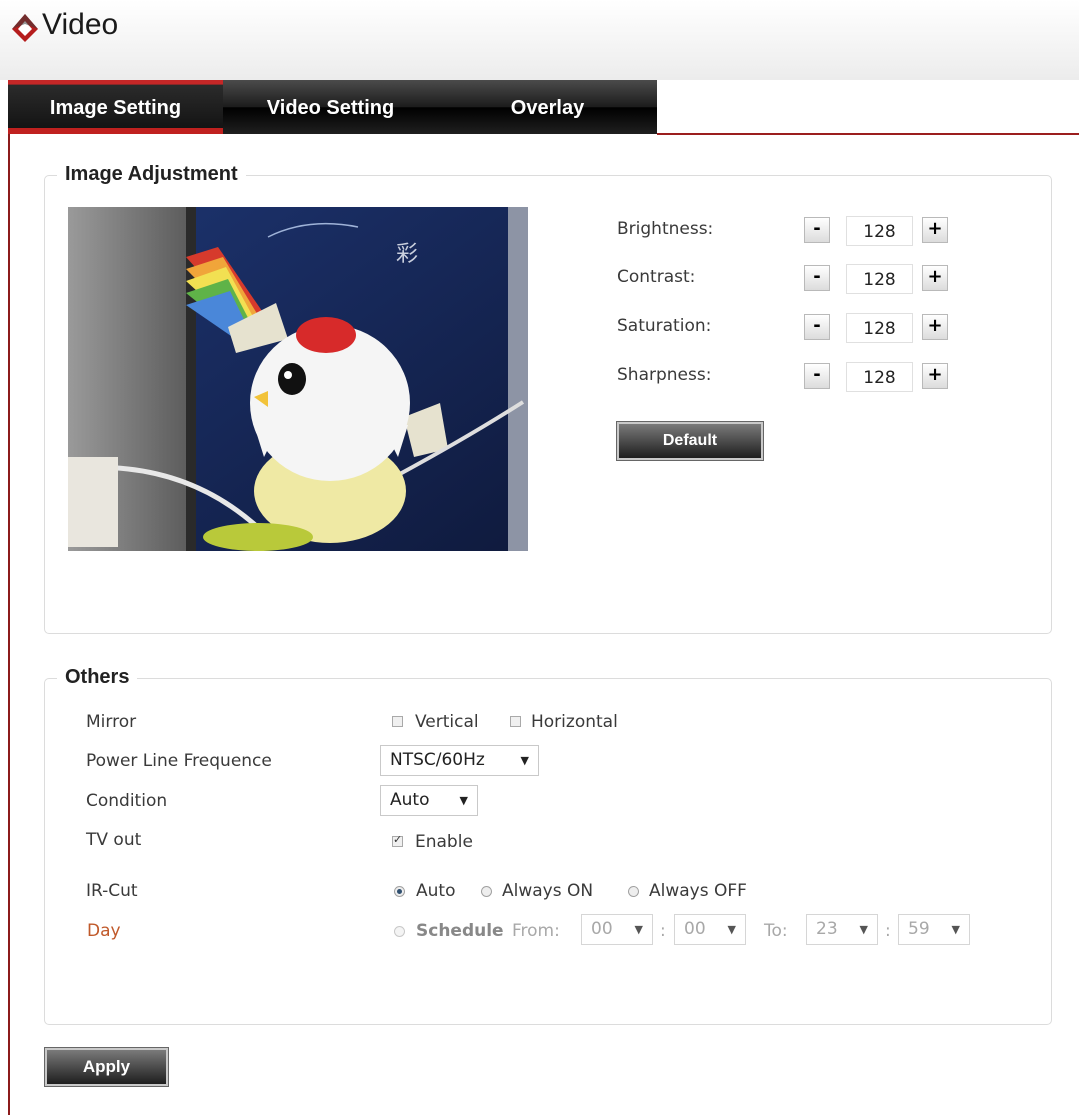  What do you see at coordinates (935, 230) in the screenshot?
I see `brightness-increase-button: +` at bounding box center [935, 230].